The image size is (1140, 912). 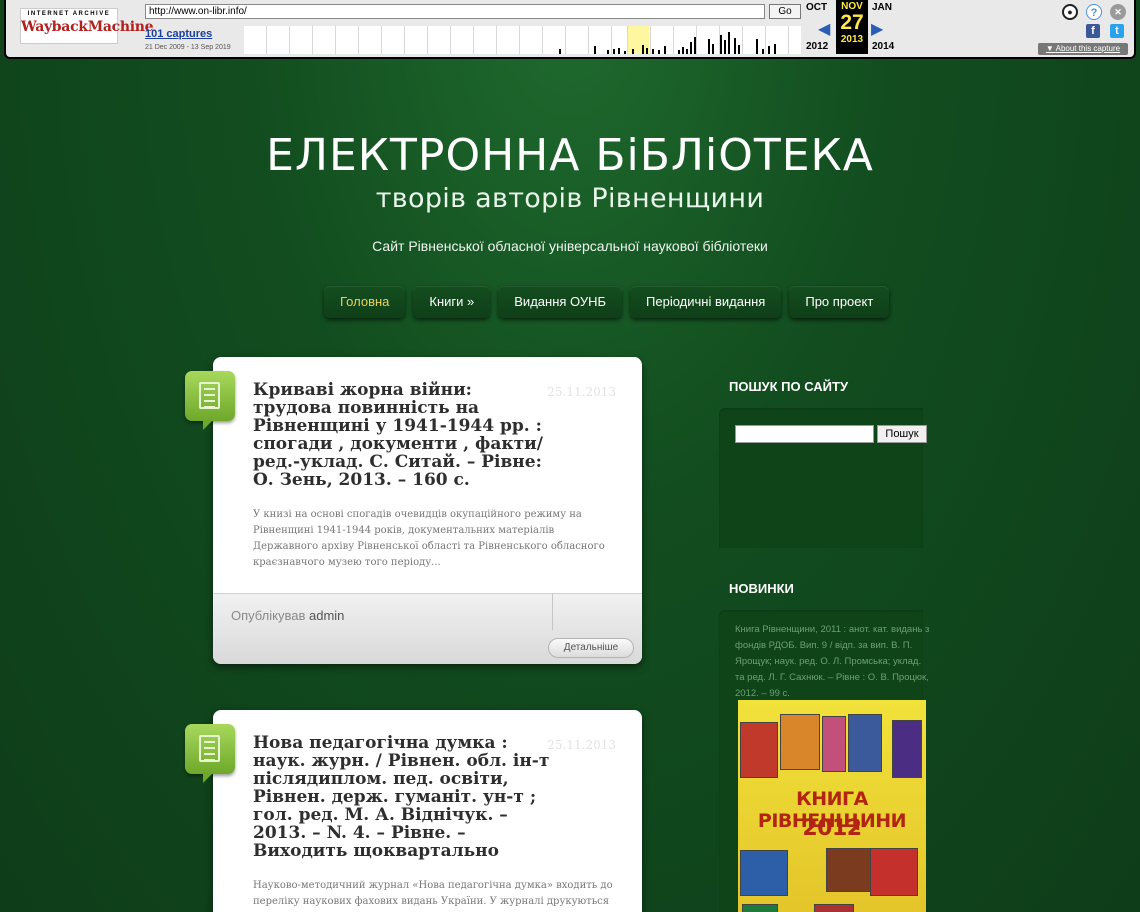 What do you see at coordinates (581, 745) in the screenshot?
I see `post-date: 25.11.2013` at bounding box center [581, 745].